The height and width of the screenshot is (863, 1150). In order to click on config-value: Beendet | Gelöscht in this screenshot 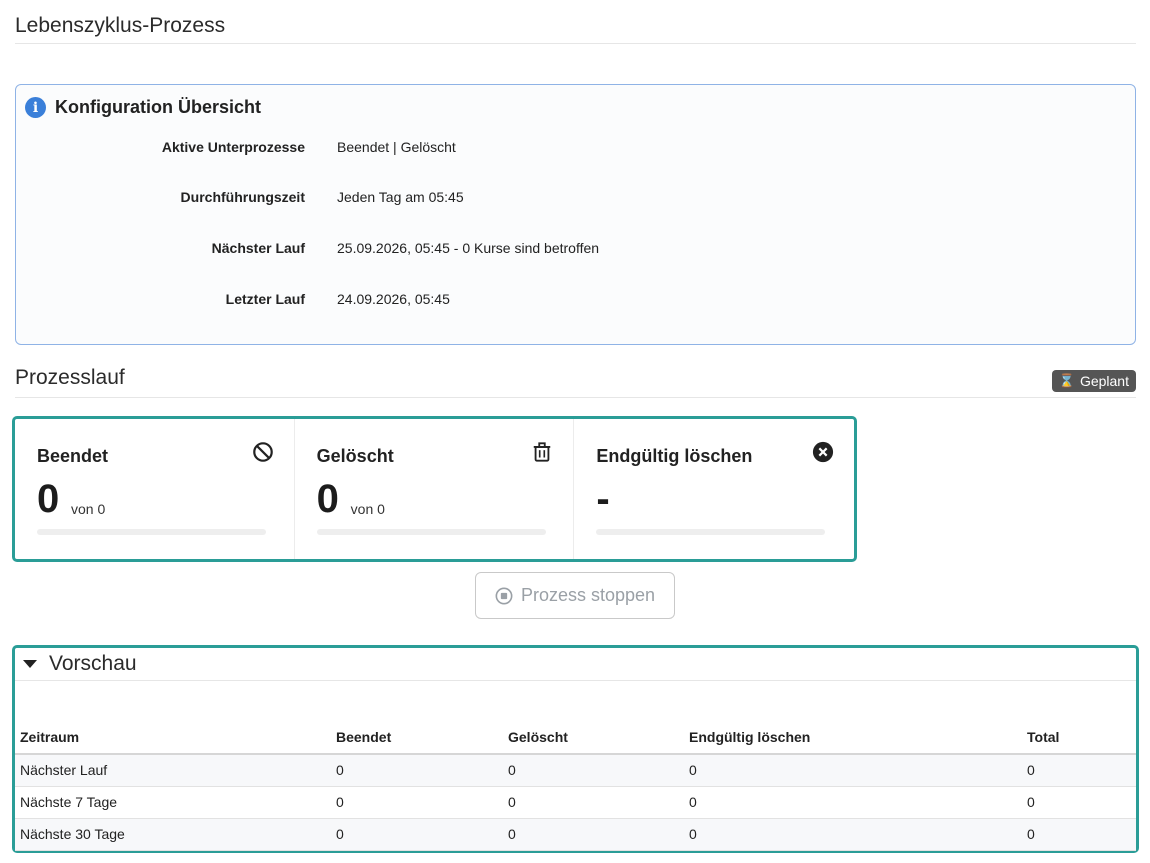, I will do `click(396, 147)`.